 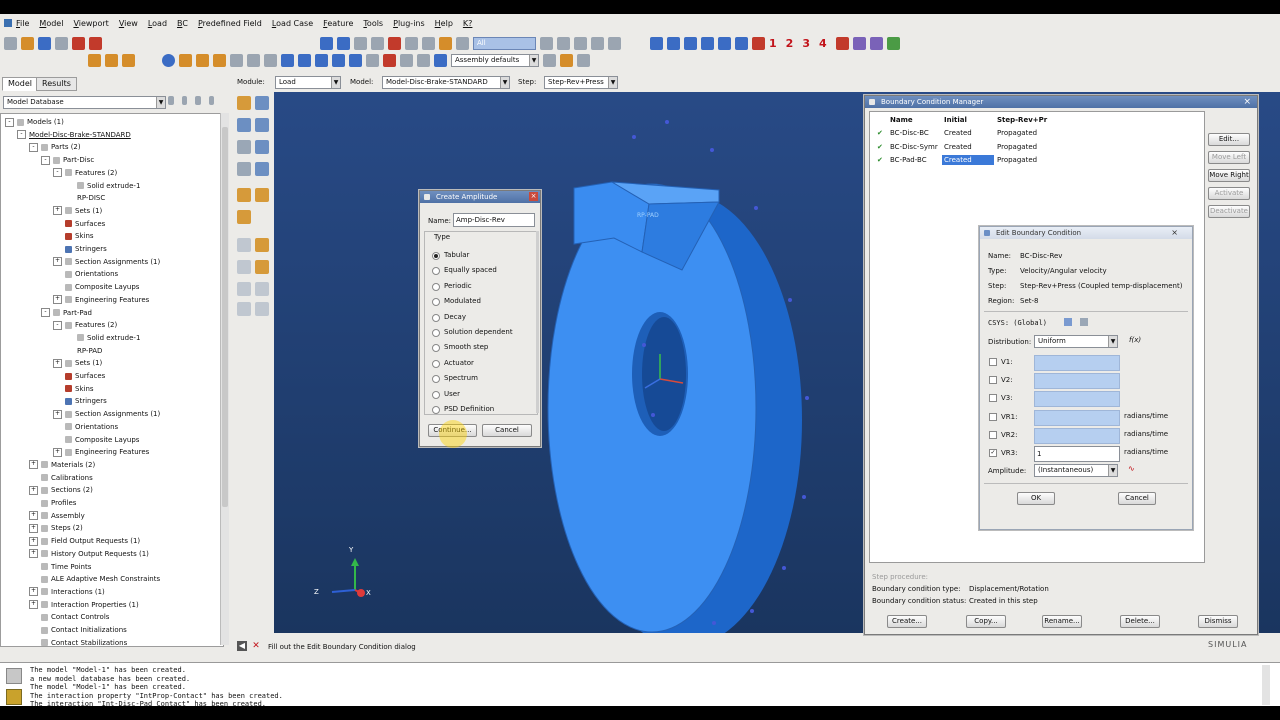 What do you see at coordinates (101, 452) in the screenshot?
I see `tree-node: + Engineering Features` at bounding box center [101, 452].